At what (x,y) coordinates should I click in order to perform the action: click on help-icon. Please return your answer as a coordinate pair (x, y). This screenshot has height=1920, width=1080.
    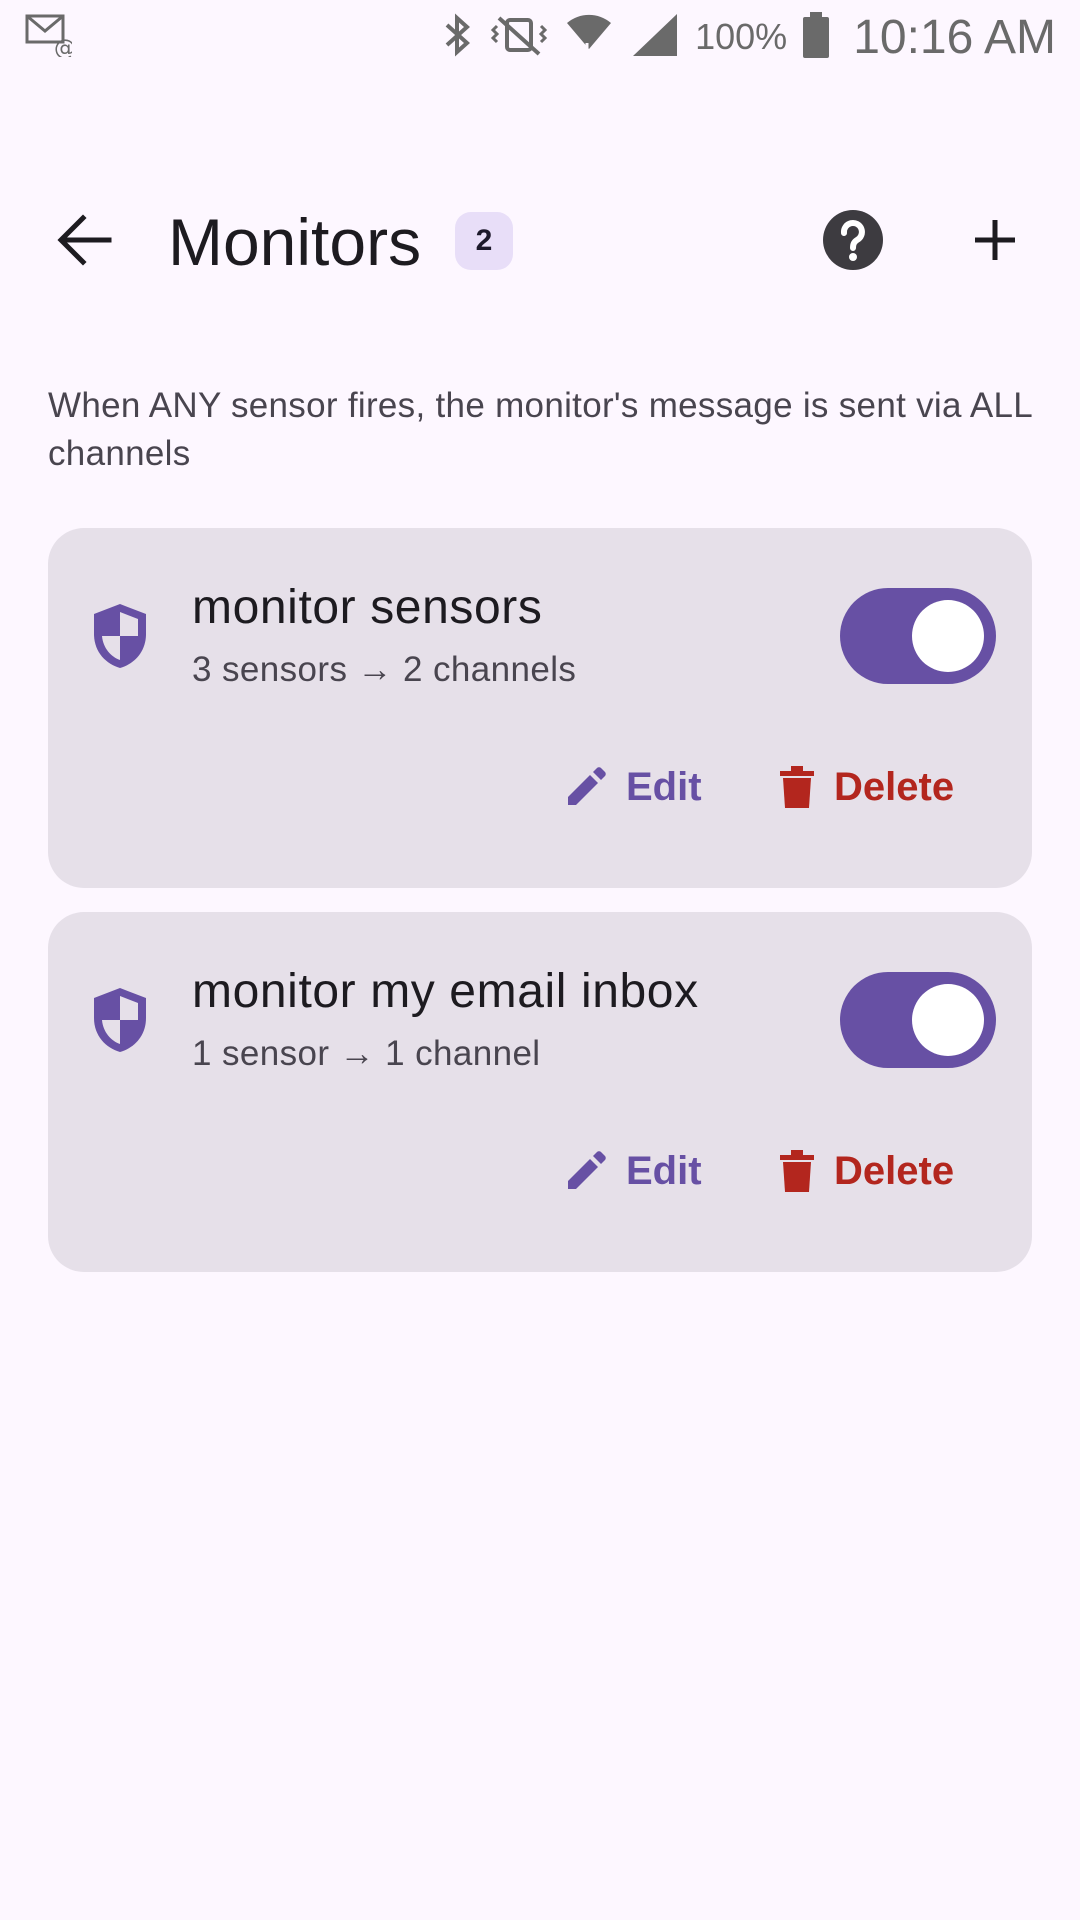
    Looking at the image, I should click on (853, 240).